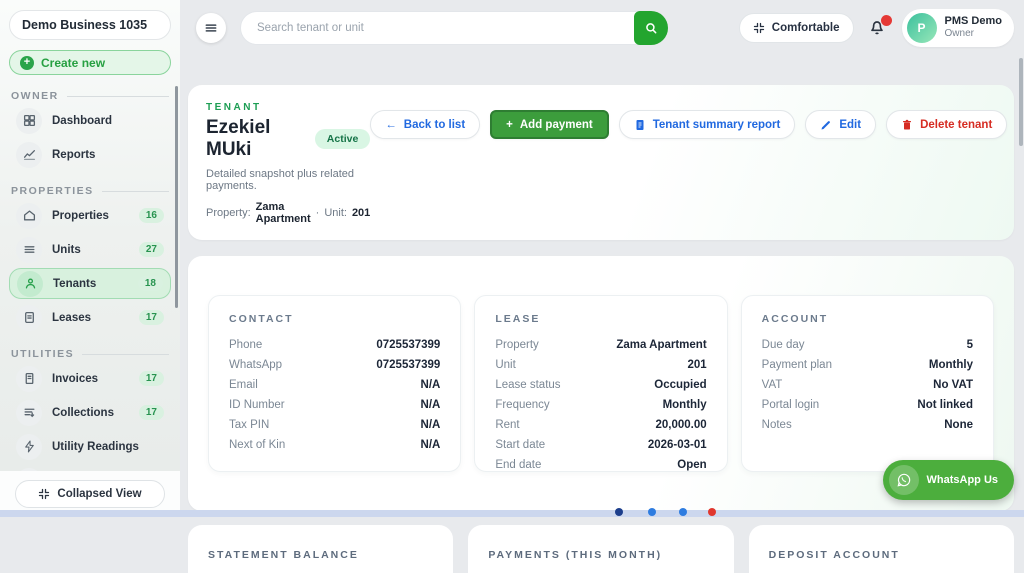 The image size is (1024, 573). I want to click on sidebar-item-tenants: Tenants 18, so click(90, 283).